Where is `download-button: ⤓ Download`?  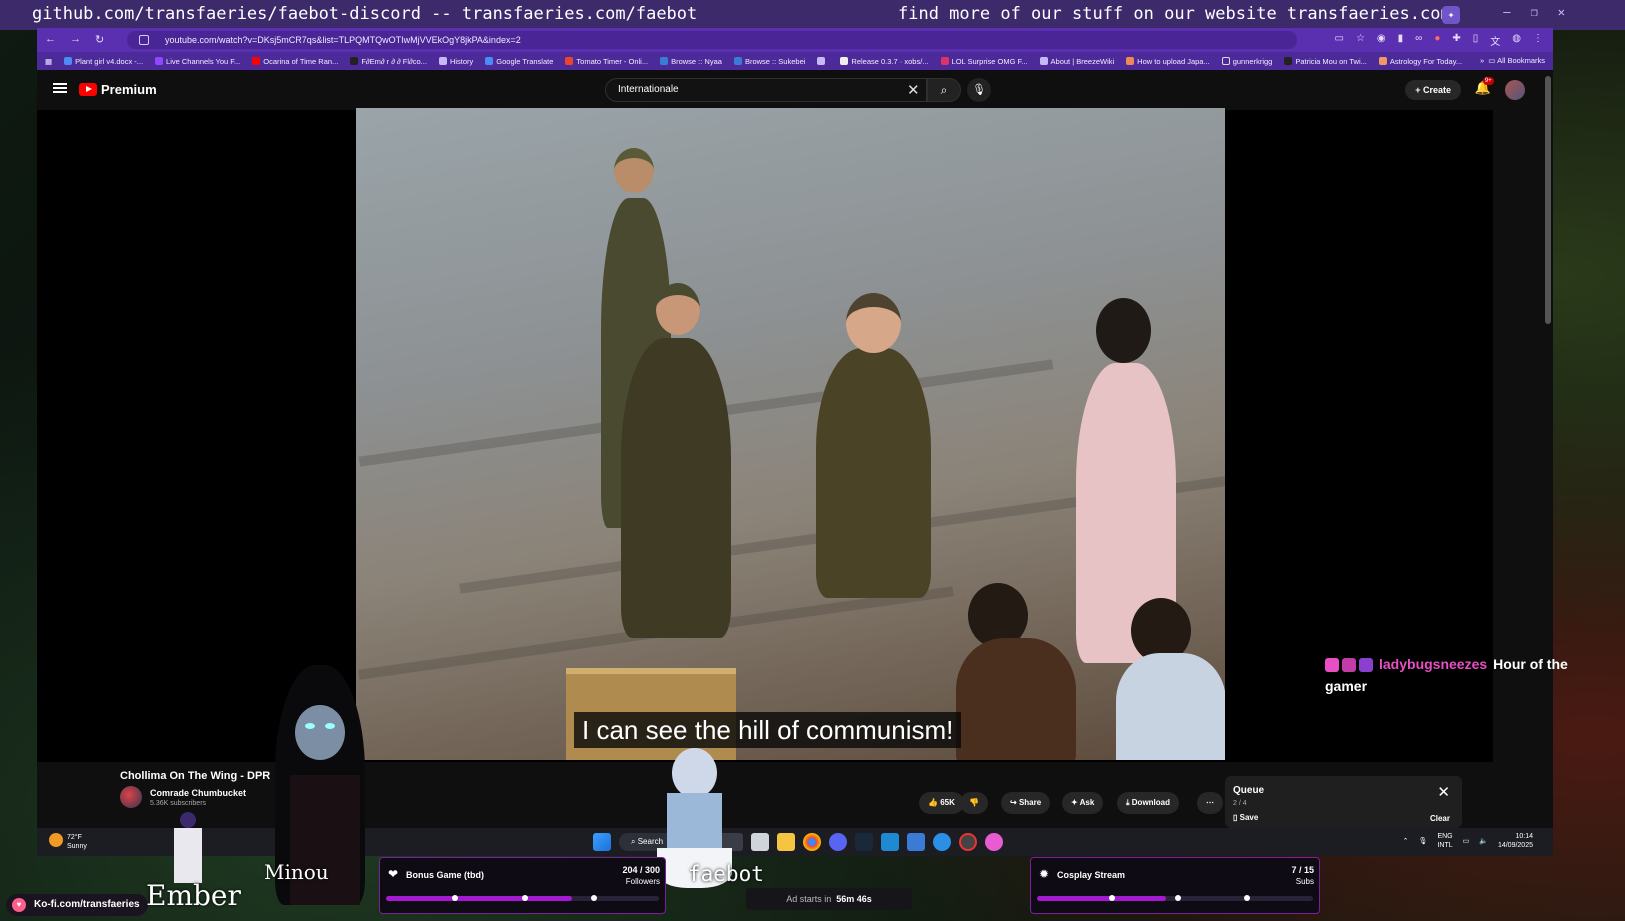 download-button: ⤓ Download is located at coordinates (1148, 803).